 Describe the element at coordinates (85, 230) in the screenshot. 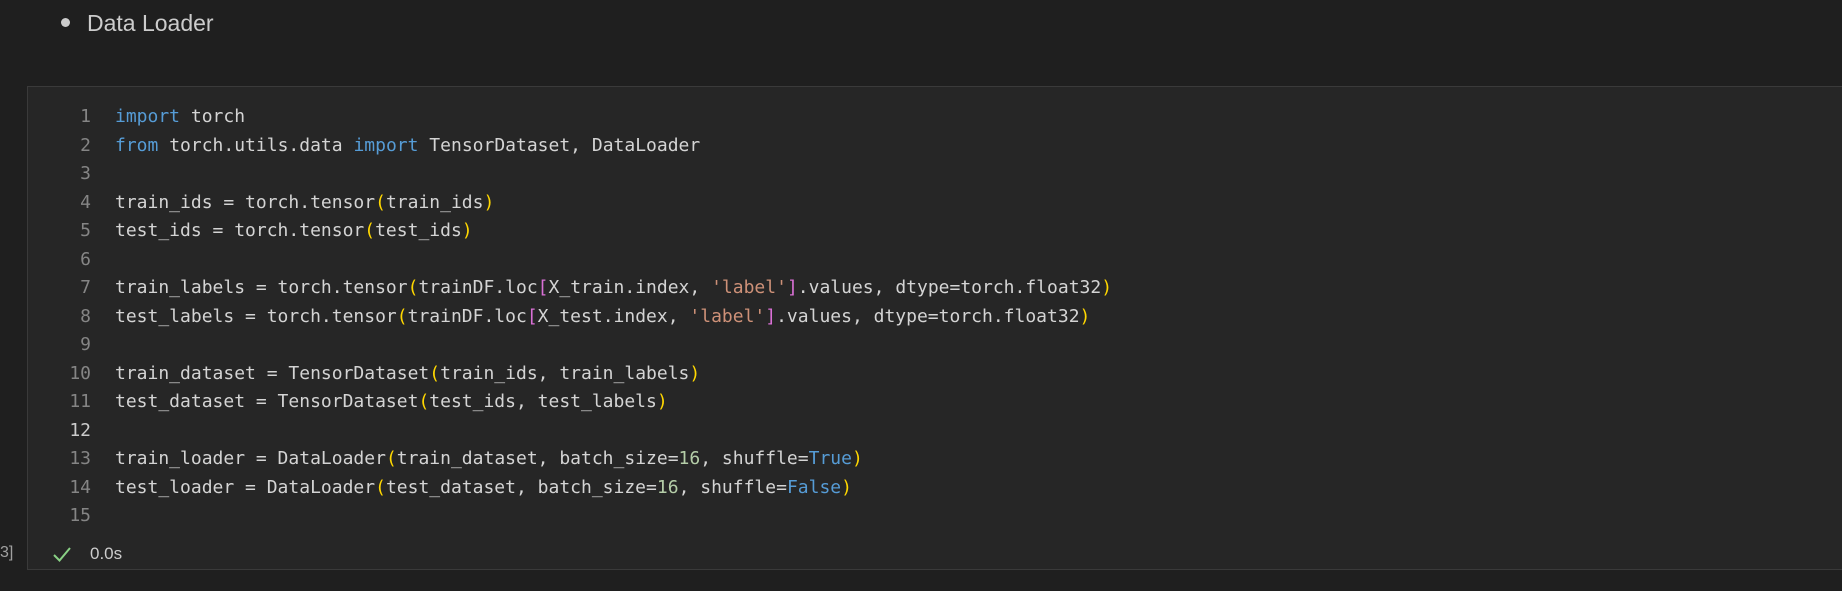

I see `line-number: 5` at that location.